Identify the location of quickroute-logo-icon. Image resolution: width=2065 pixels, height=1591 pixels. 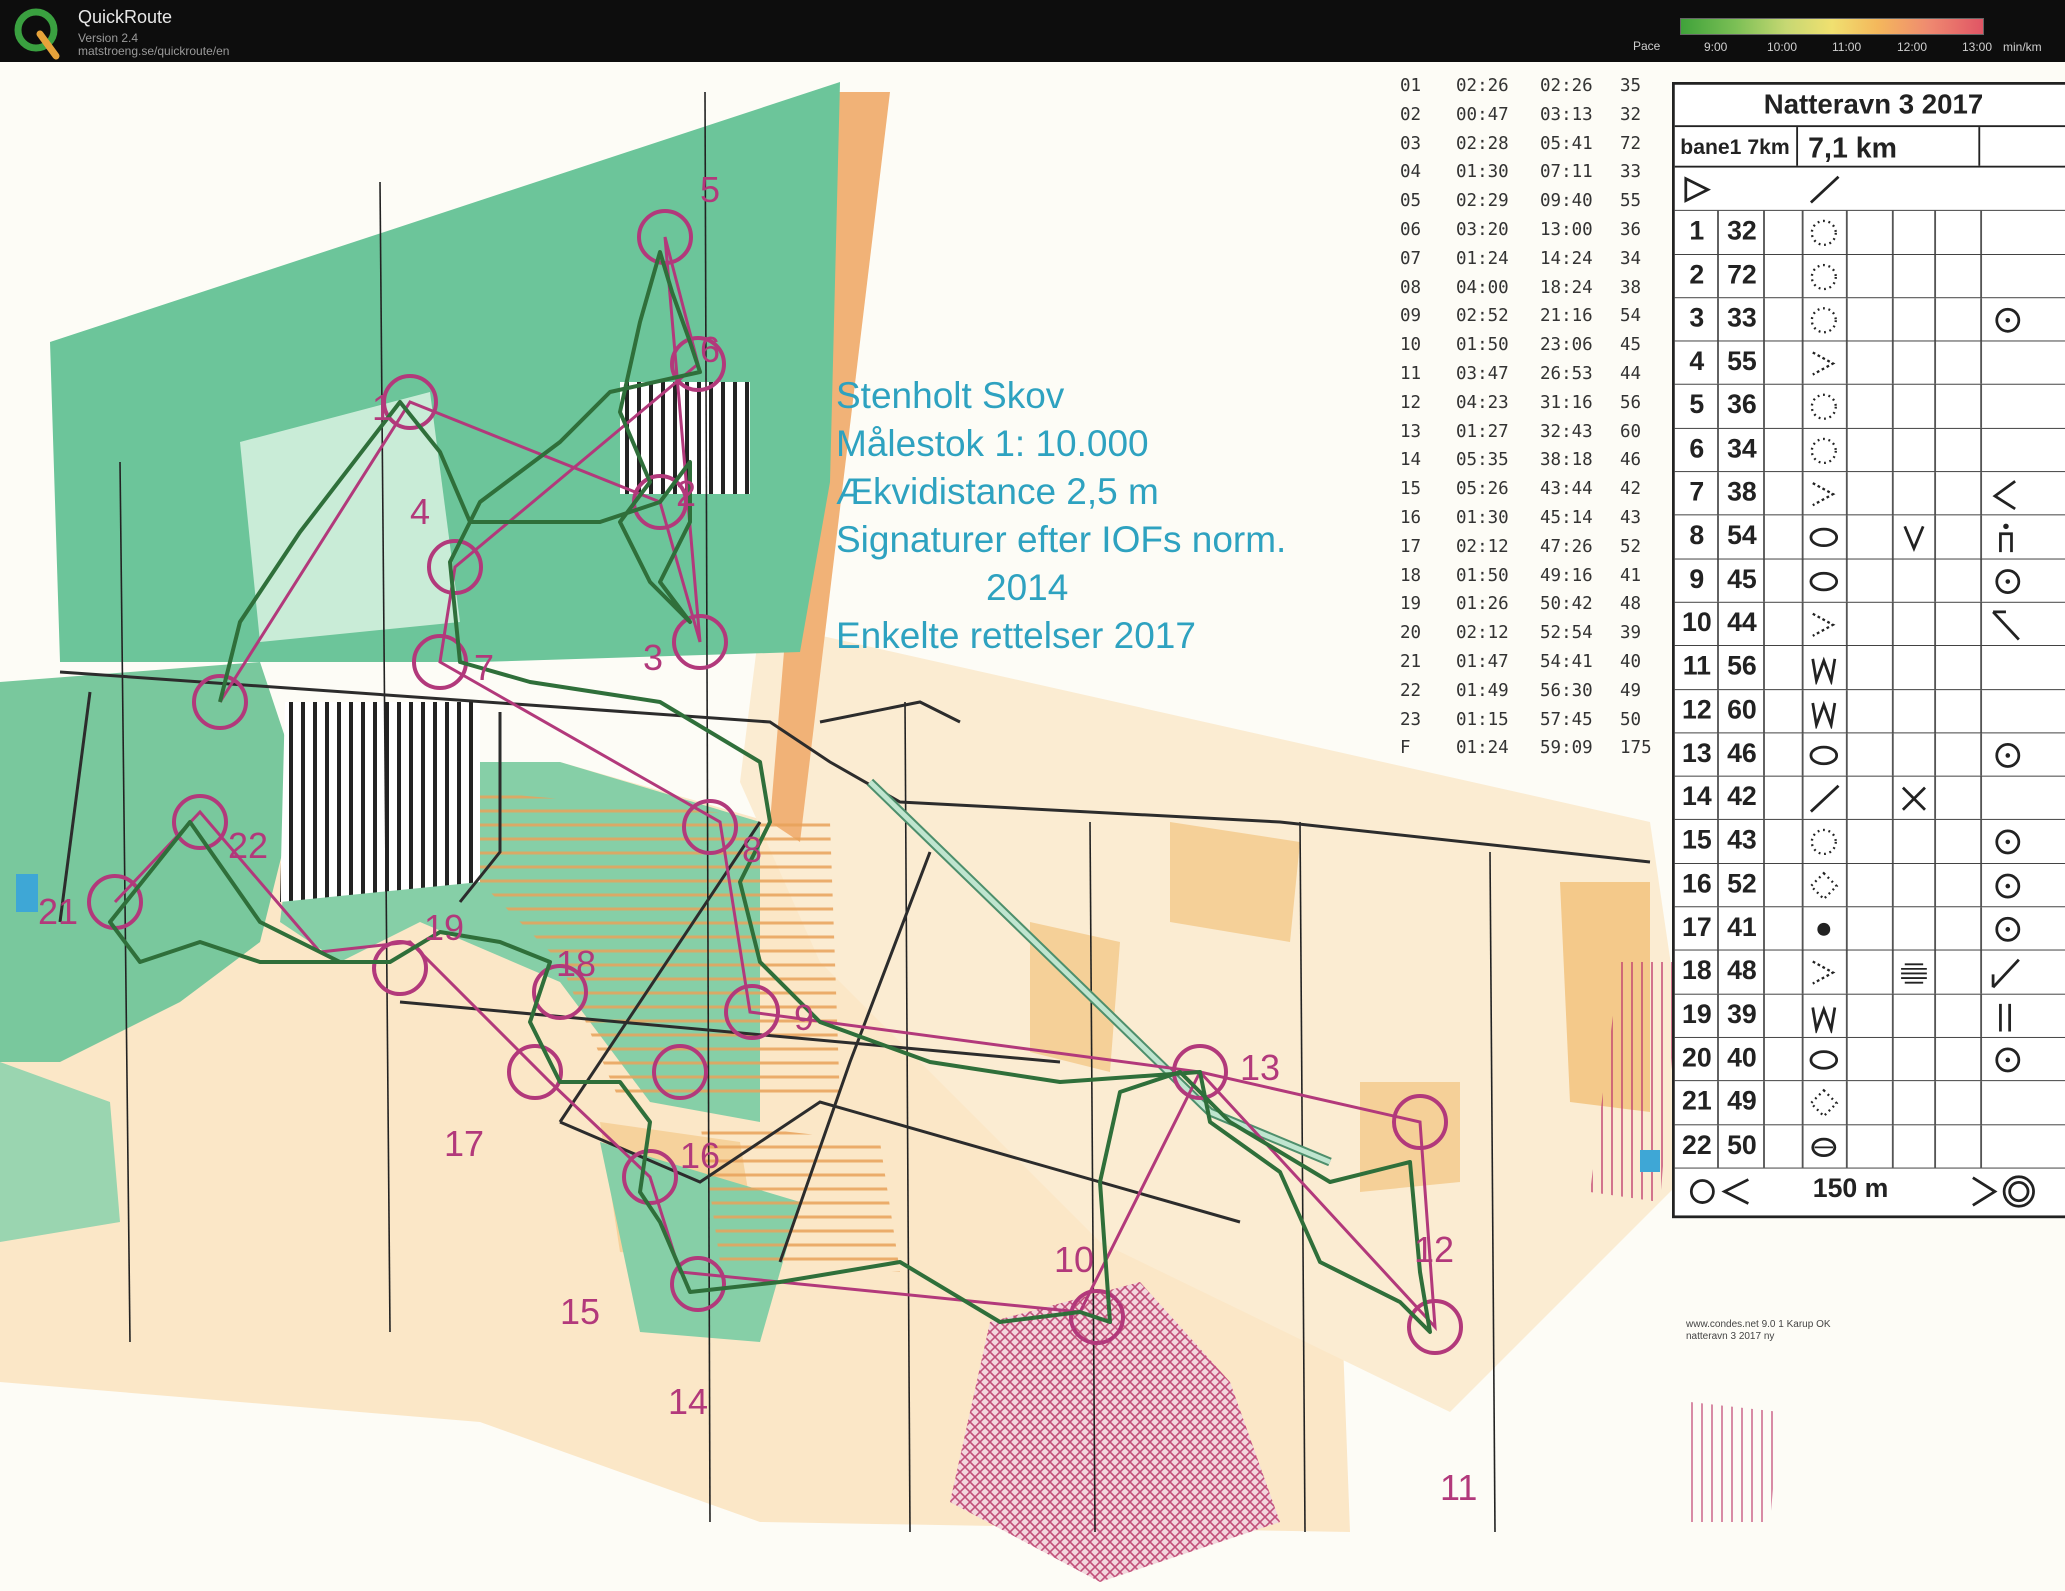
(37, 34).